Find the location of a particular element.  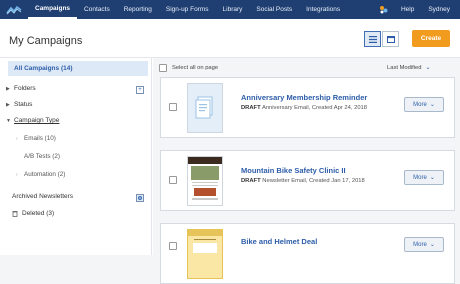

campaign-title: Anniversary Membership Reminder is located at coordinates (304, 97).